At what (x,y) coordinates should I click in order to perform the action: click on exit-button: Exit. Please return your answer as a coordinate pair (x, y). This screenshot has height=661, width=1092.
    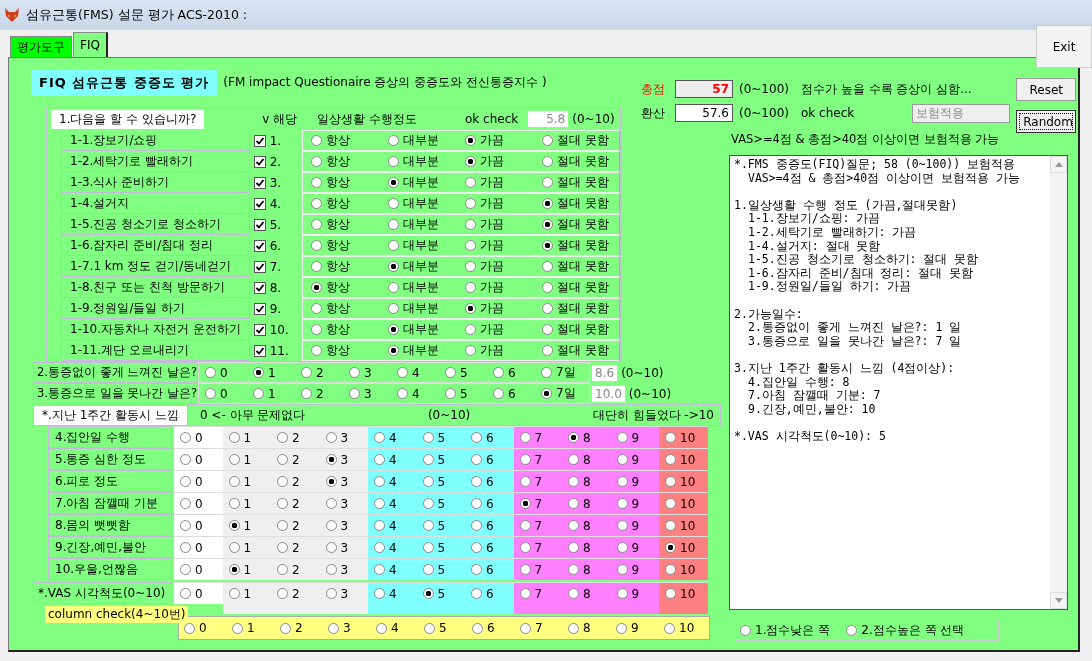
    Looking at the image, I should click on (1064, 46).